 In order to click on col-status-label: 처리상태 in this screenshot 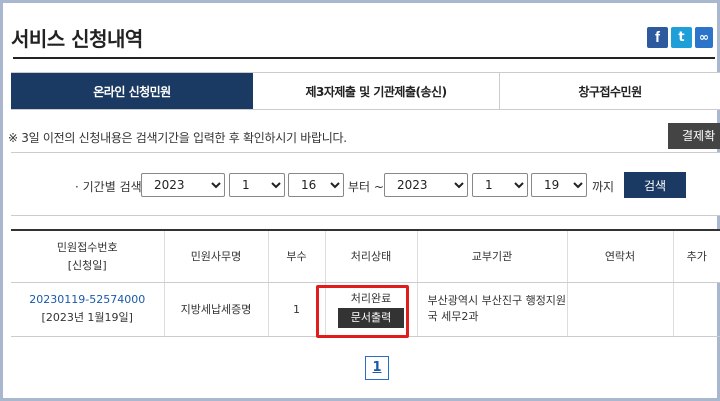, I will do `click(371, 257)`.